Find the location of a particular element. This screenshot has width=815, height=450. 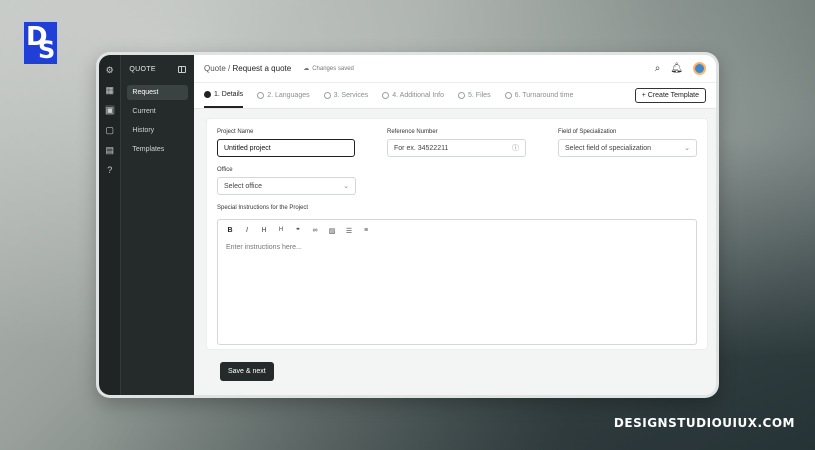

saved-status-text: Changes saved is located at coordinates (333, 68).